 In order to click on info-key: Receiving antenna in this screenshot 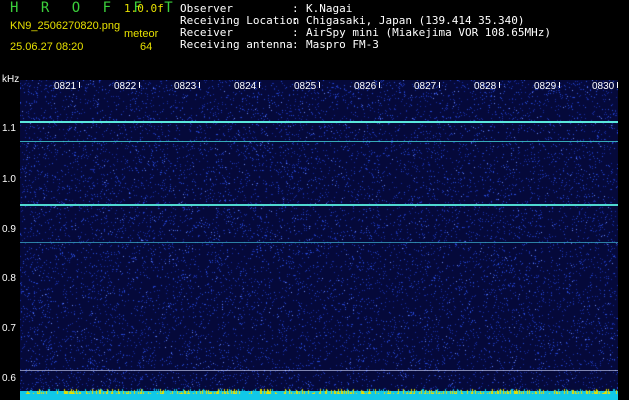, I will do `click(236, 44)`.